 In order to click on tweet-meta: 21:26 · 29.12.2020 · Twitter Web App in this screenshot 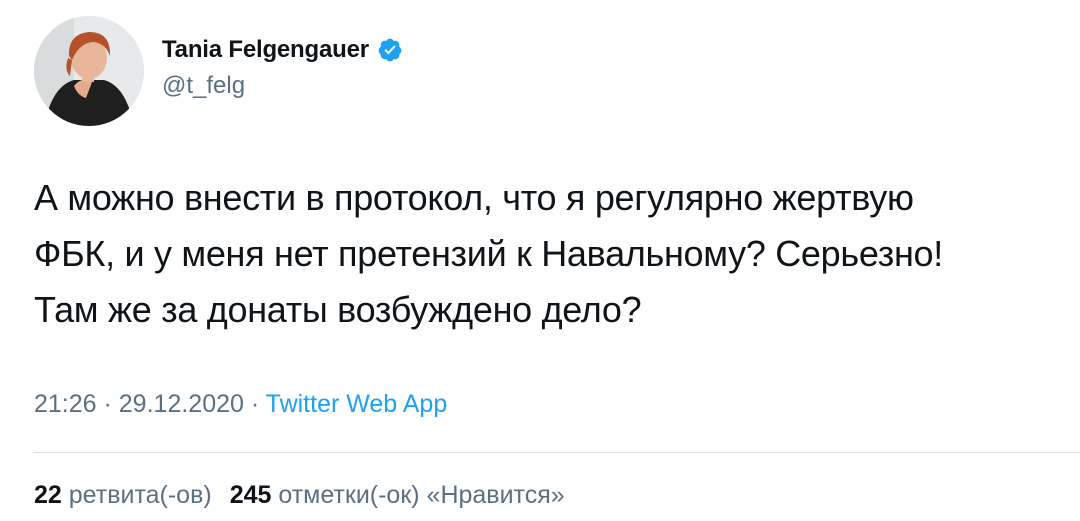, I will do `click(240, 404)`.